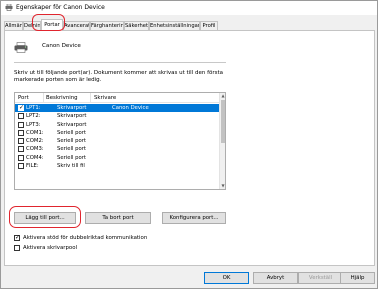 The width and height of the screenshot is (378, 289). I want to click on tab-ports: Portar, so click(52, 25).